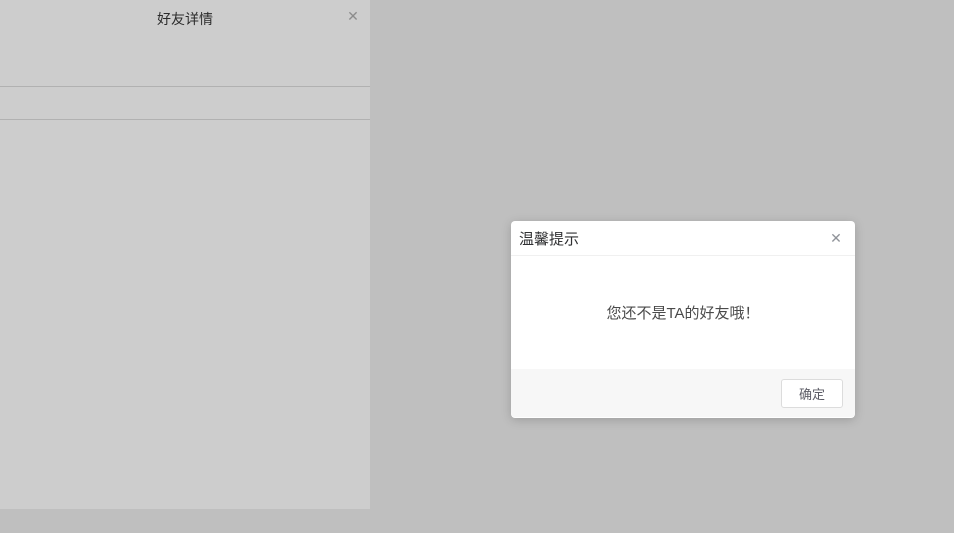 Image resolution: width=954 pixels, height=533 pixels. What do you see at coordinates (185, 19) in the screenshot?
I see `friend-detail-title: 好友详情` at bounding box center [185, 19].